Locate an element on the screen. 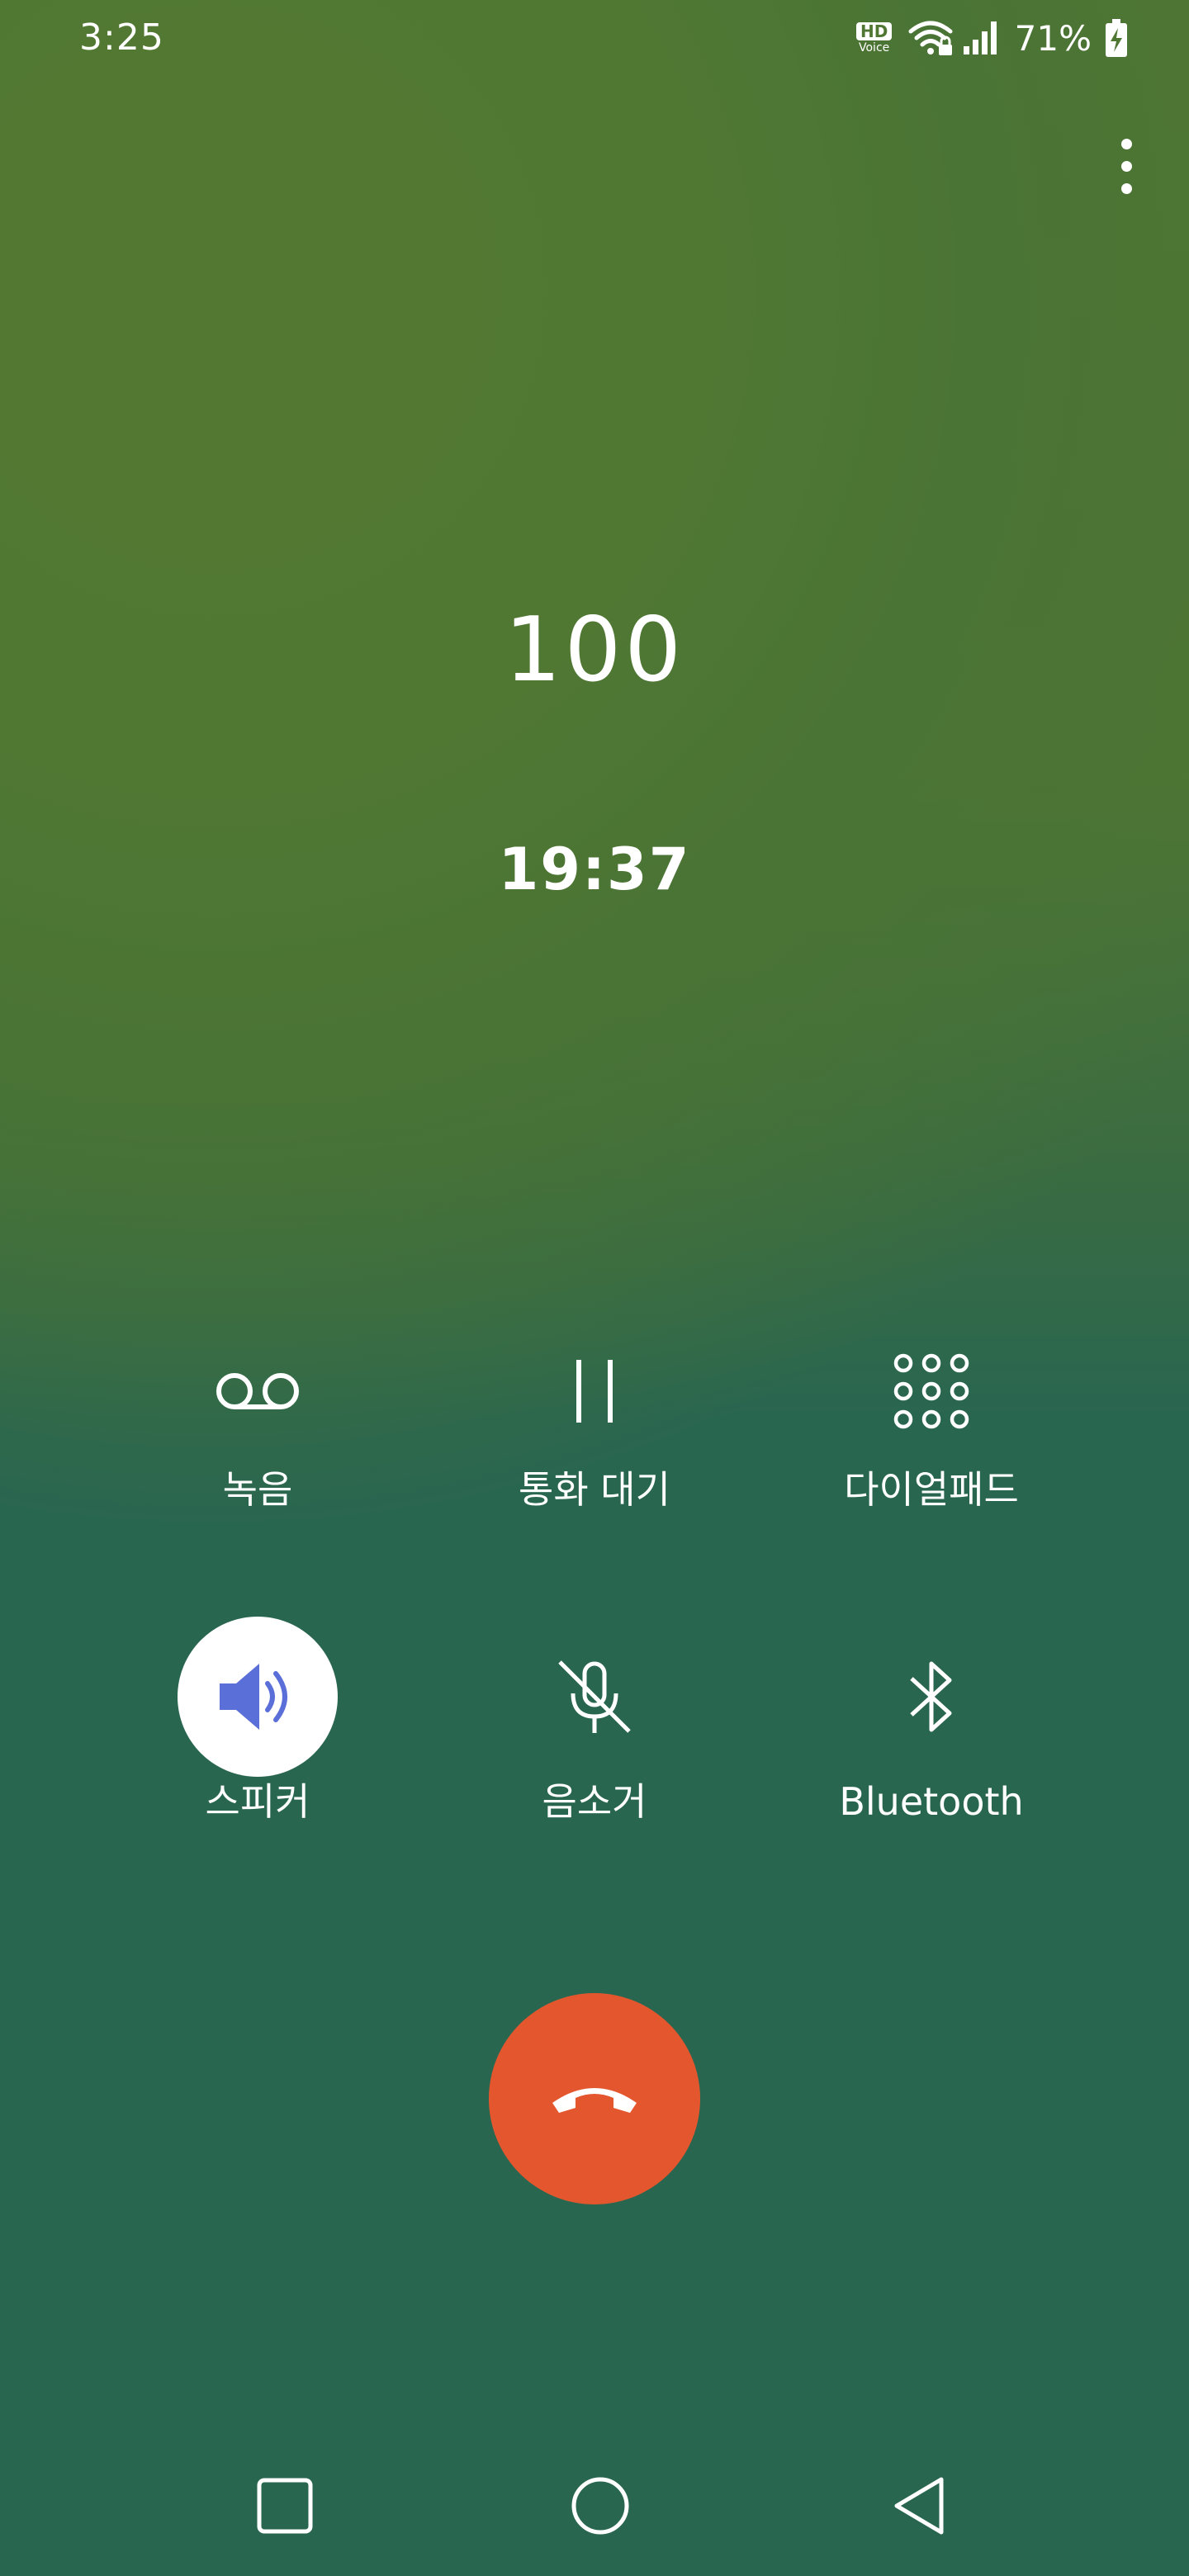 This screenshot has width=1189, height=2576. nav-recents-button is located at coordinates (284, 2505).